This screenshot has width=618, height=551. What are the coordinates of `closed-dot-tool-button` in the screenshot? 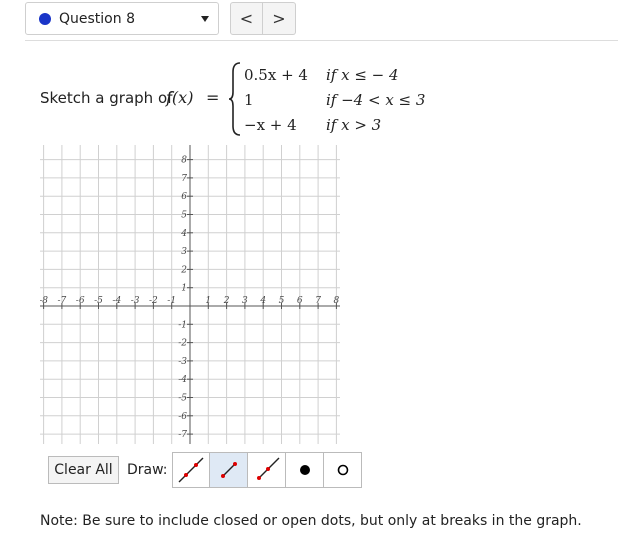 It's located at (305, 470).